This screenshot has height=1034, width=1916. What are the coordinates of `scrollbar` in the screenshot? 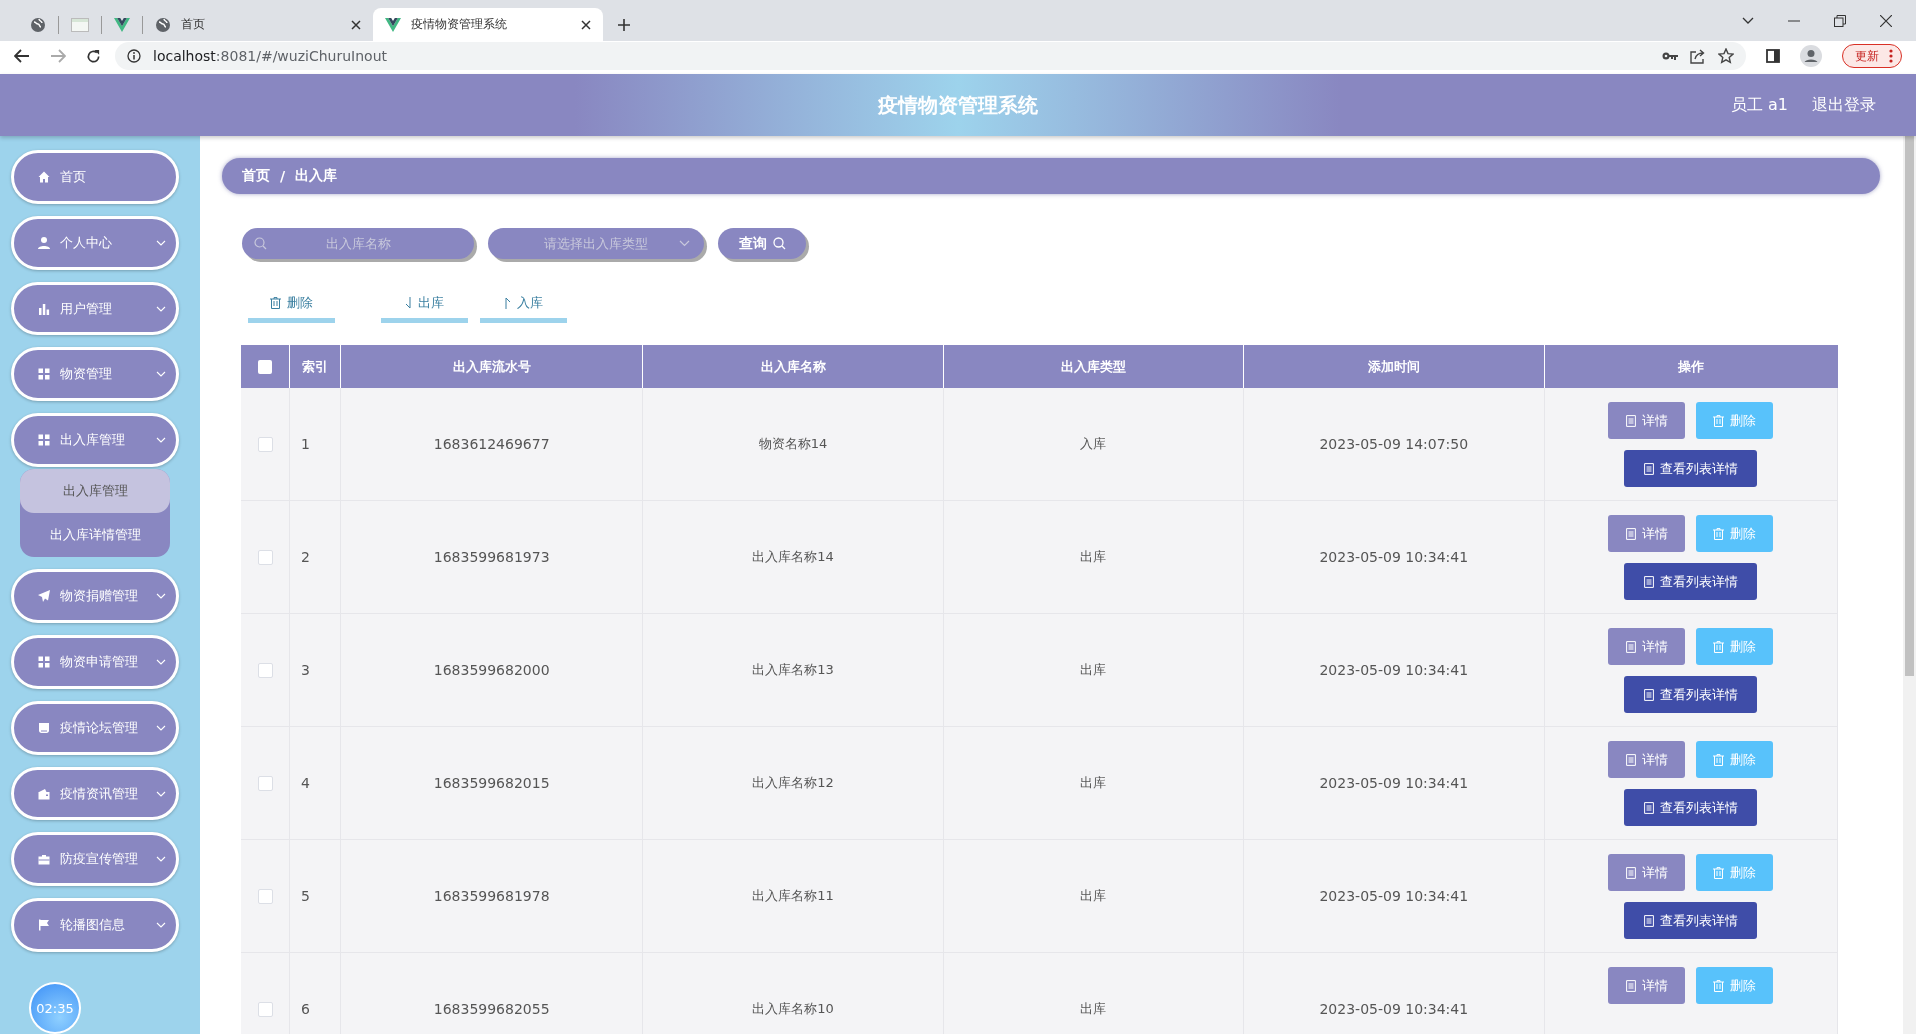 It's located at (1909, 585).